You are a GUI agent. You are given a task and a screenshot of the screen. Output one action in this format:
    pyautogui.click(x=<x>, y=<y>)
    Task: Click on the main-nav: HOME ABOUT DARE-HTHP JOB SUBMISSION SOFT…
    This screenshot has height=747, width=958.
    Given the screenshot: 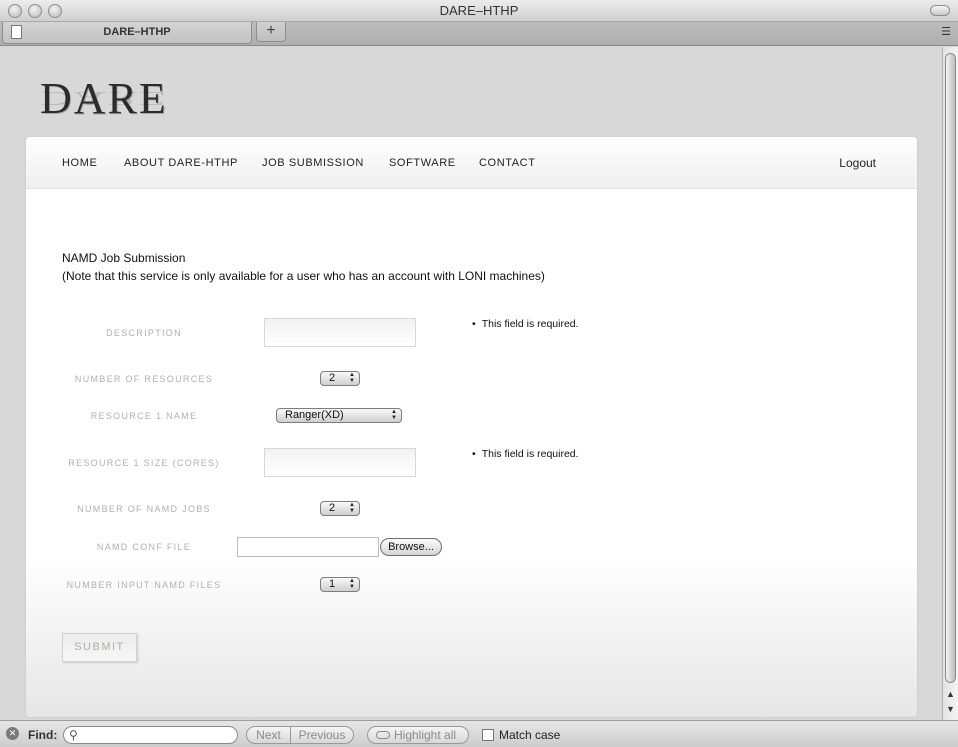 What is the action you would take?
    pyautogui.click(x=471, y=163)
    